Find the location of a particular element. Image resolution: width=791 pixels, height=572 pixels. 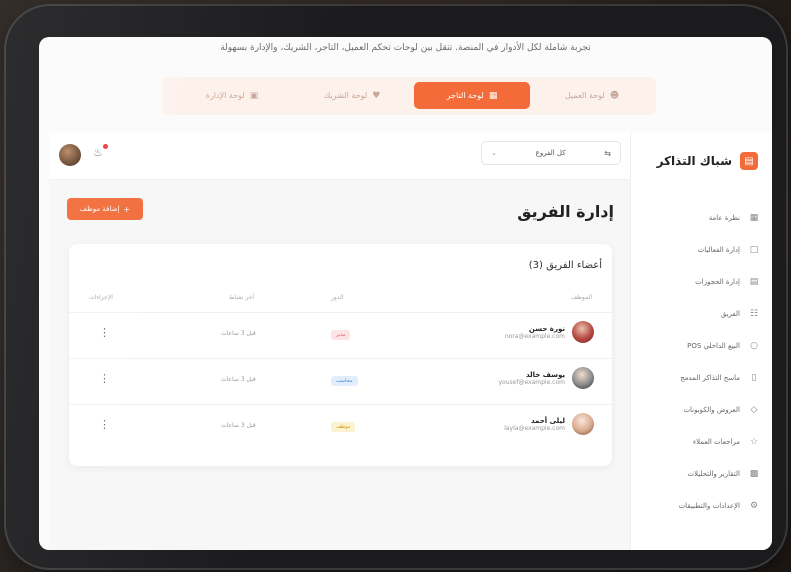

branch-select: ⇆ كل الفروع ⌄ is located at coordinates (551, 153).